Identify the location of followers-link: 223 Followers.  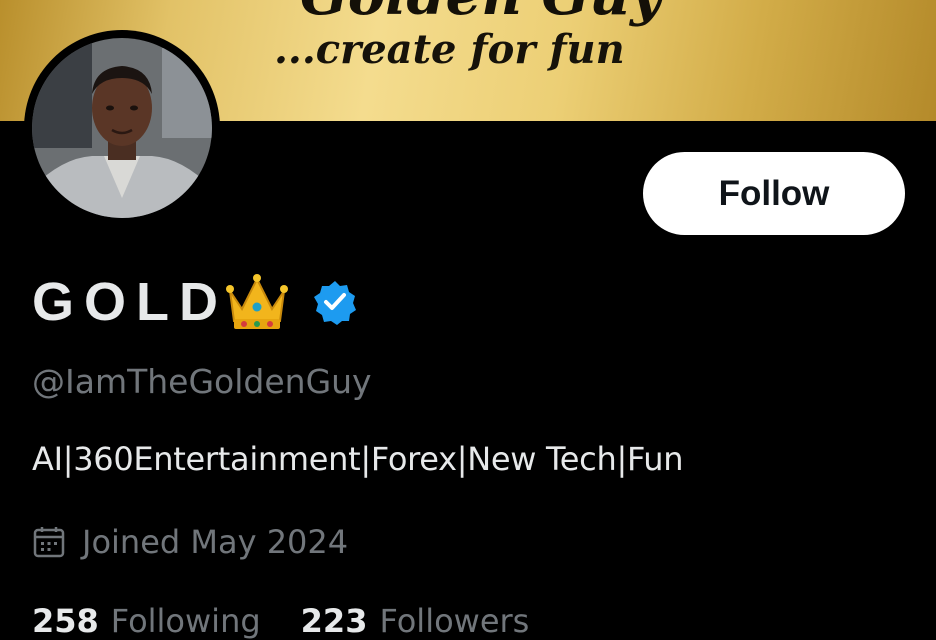
(415, 621).